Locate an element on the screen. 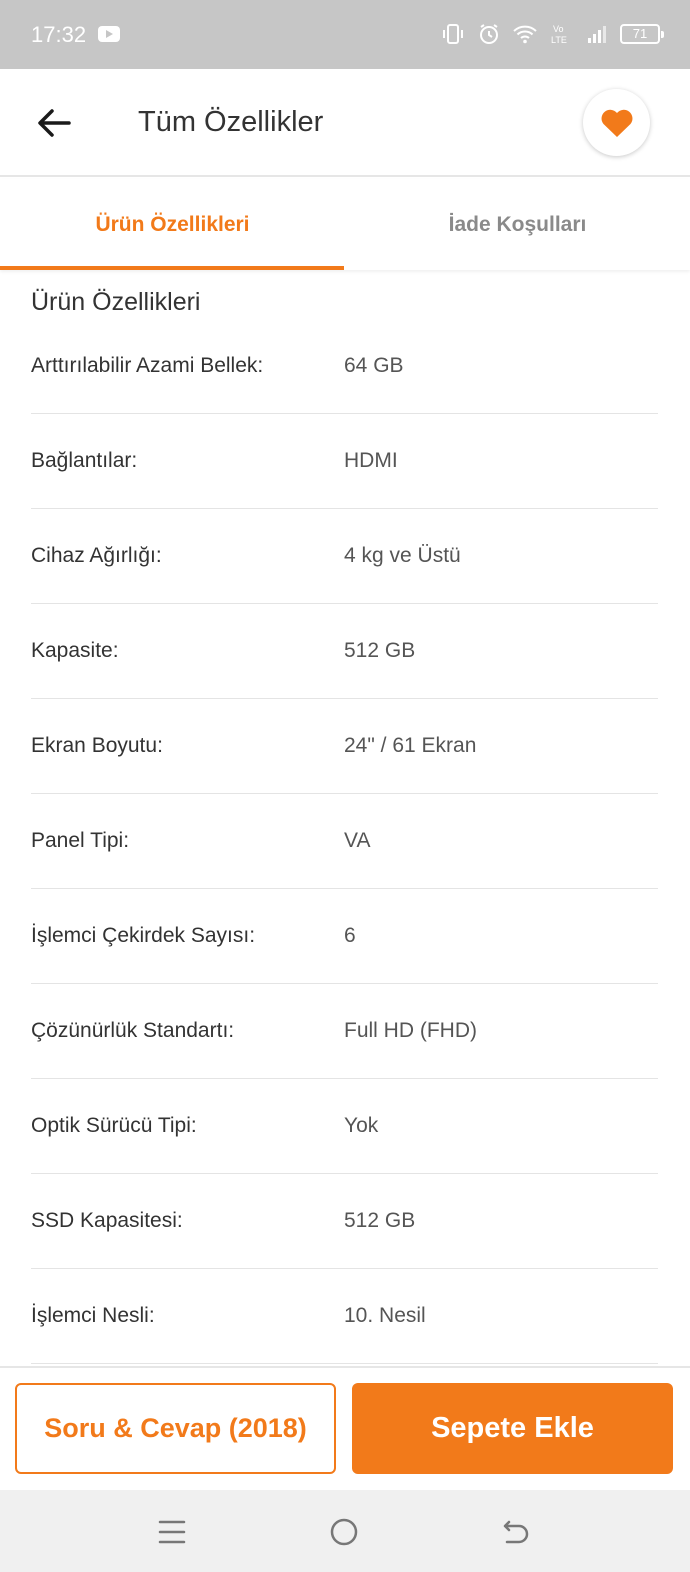  spec-row: Cihaz Ağırlığı: 4 kg ve Üstü is located at coordinates (344, 556).